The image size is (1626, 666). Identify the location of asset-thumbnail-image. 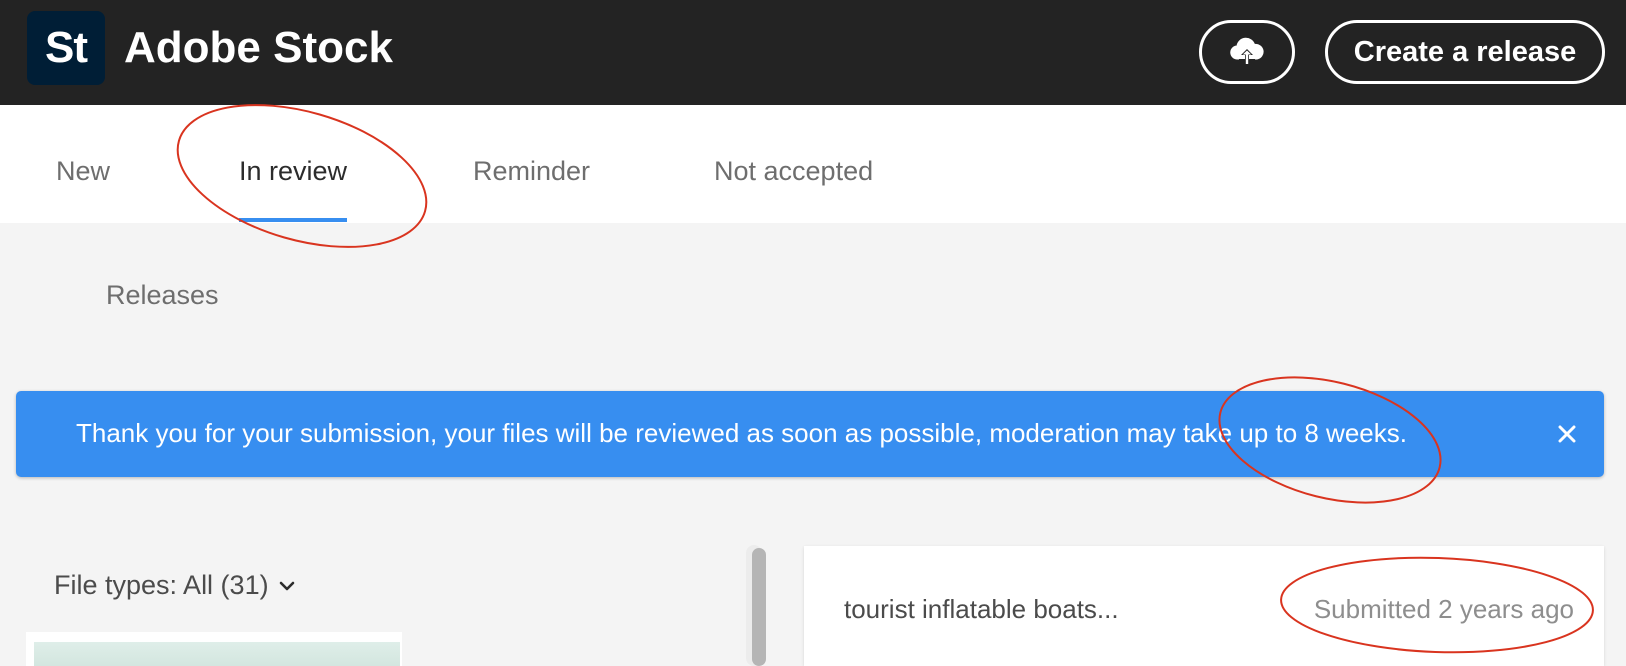
(217, 654).